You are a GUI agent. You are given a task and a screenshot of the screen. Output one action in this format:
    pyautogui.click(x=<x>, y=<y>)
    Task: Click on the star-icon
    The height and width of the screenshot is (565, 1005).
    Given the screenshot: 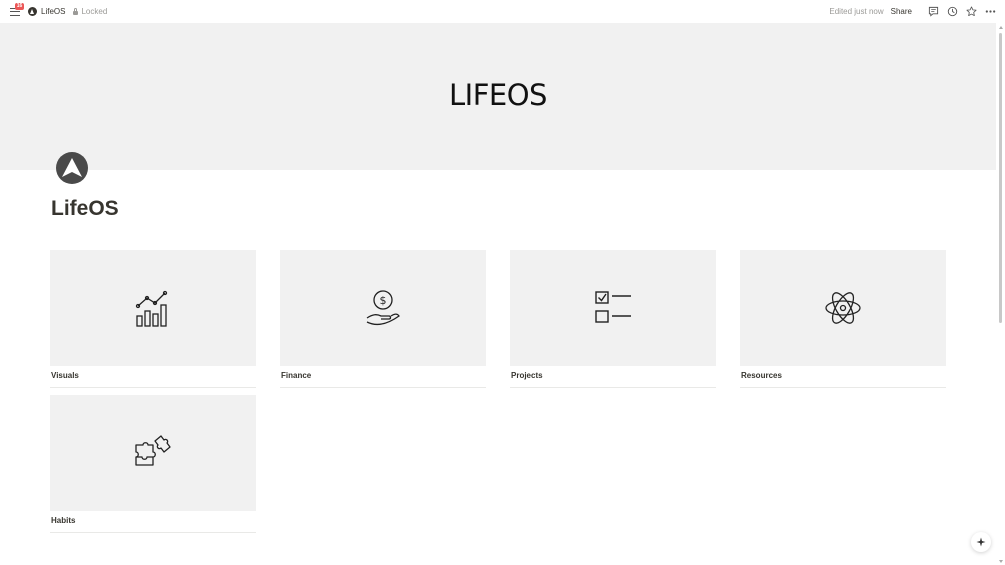 What is the action you would take?
    pyautogui.click(x=971, y=11)
    